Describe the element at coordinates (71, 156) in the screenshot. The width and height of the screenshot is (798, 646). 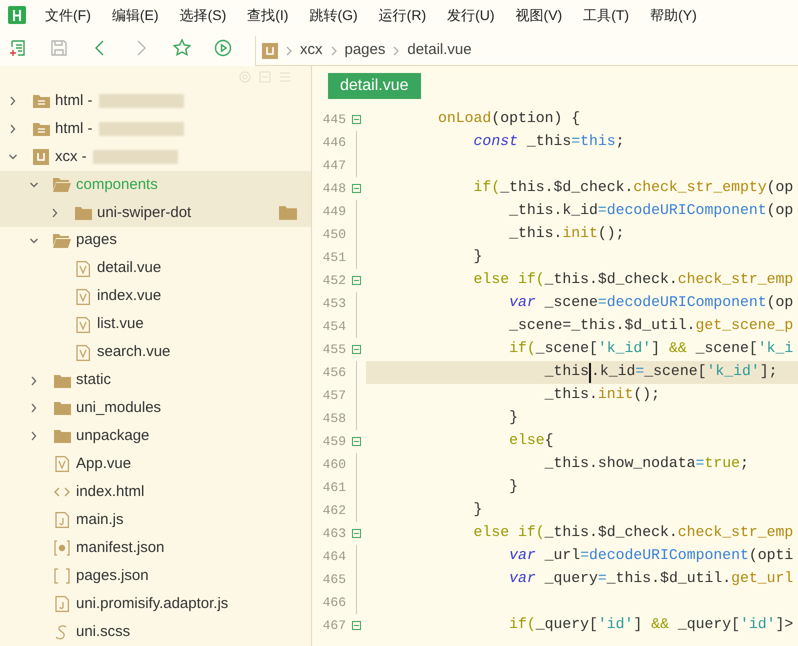
I see `item-label: xcx -` at that location.